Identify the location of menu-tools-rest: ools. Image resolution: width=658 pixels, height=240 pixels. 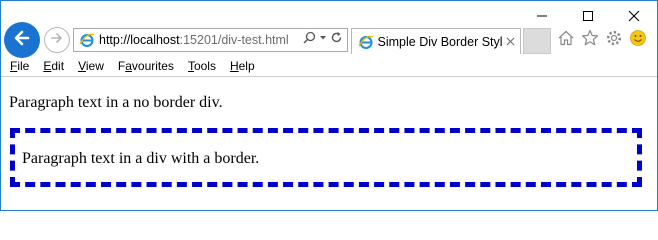
(204, 65).